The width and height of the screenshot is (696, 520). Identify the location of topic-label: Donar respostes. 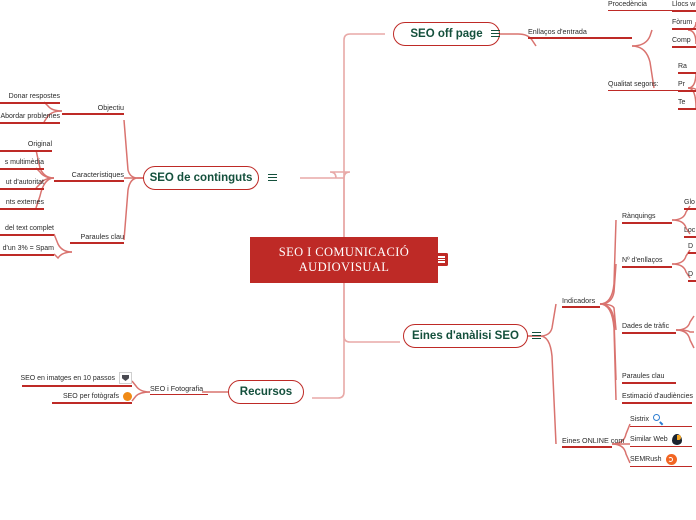
(34, 96).